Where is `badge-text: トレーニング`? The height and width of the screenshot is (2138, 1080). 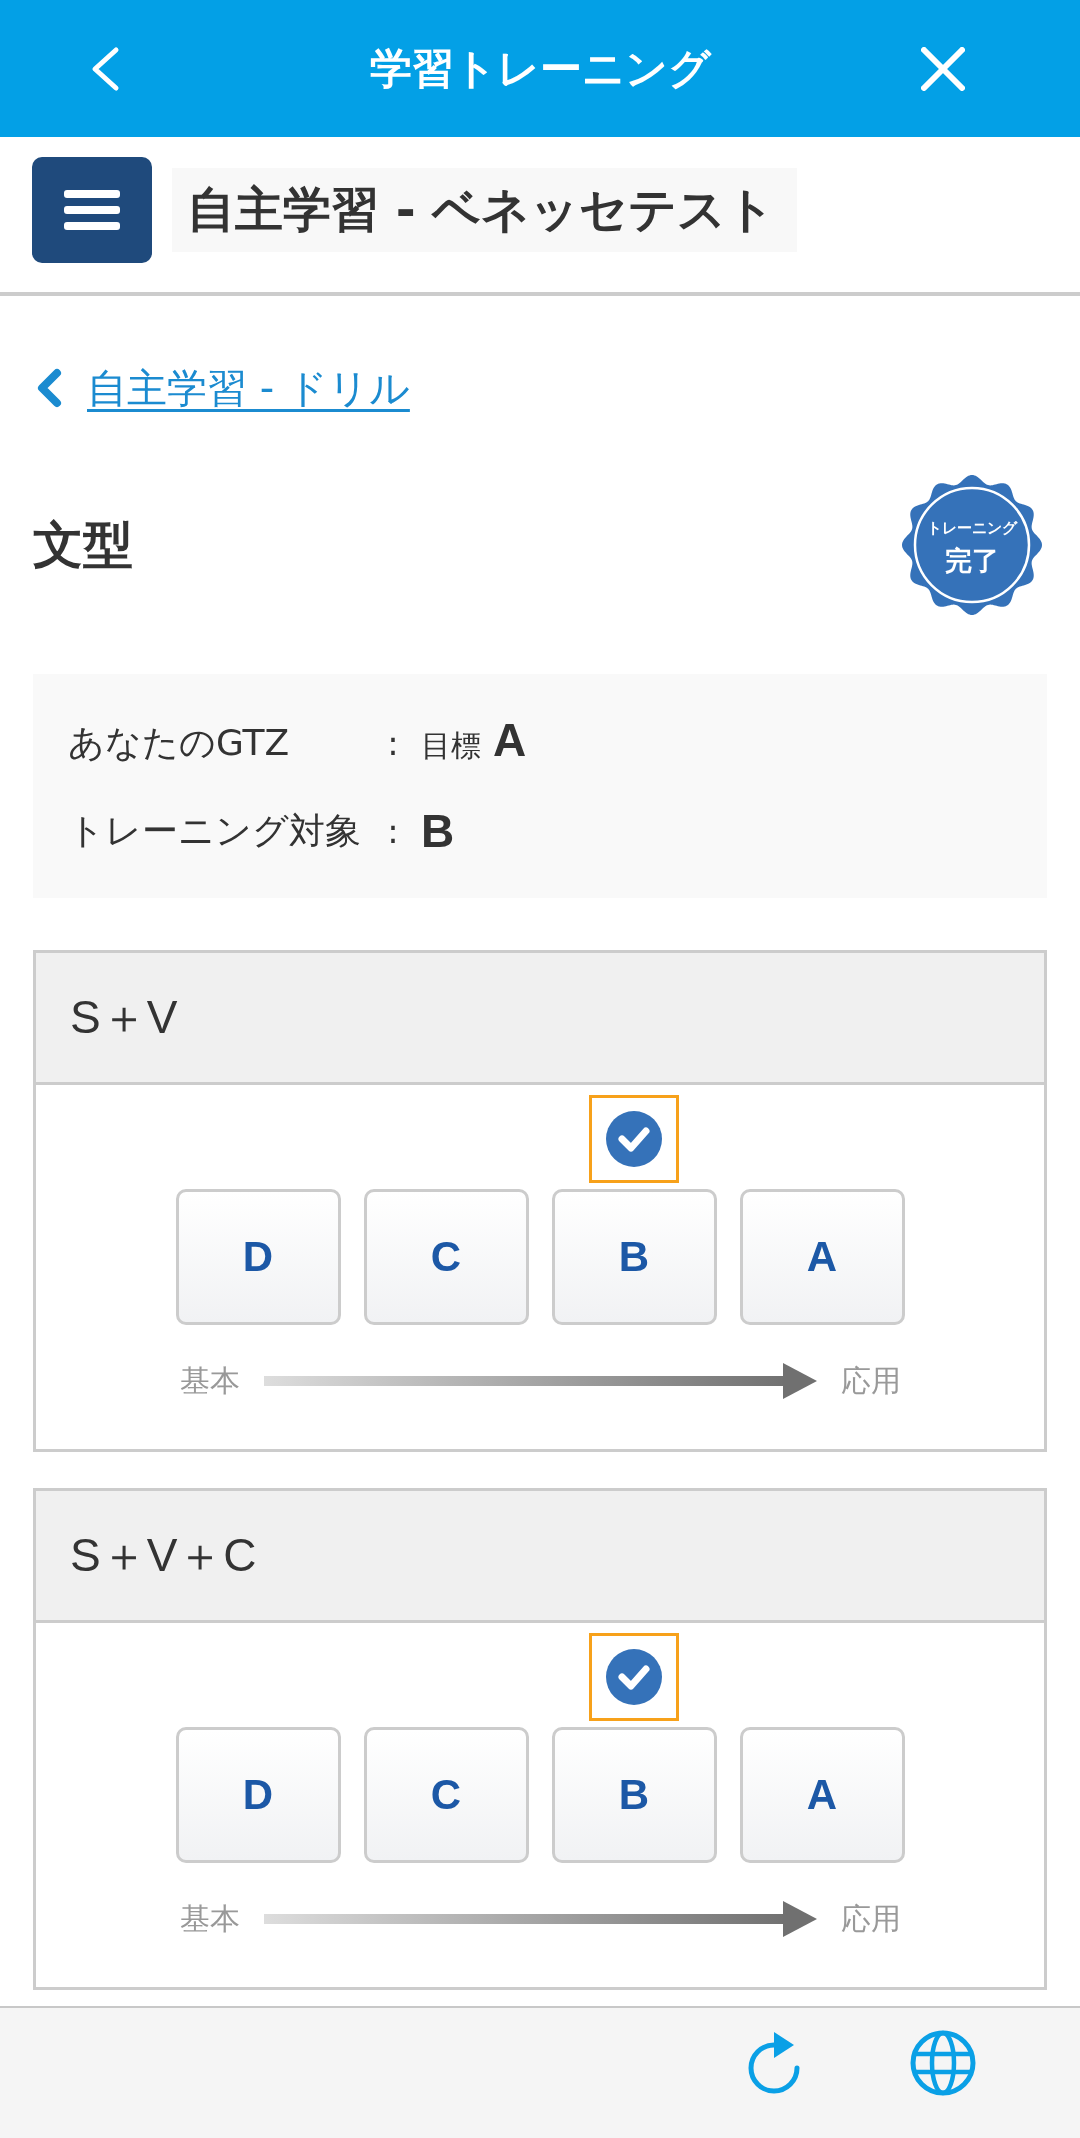 badge-text: トレーニング is located at coordinates (972, 528).